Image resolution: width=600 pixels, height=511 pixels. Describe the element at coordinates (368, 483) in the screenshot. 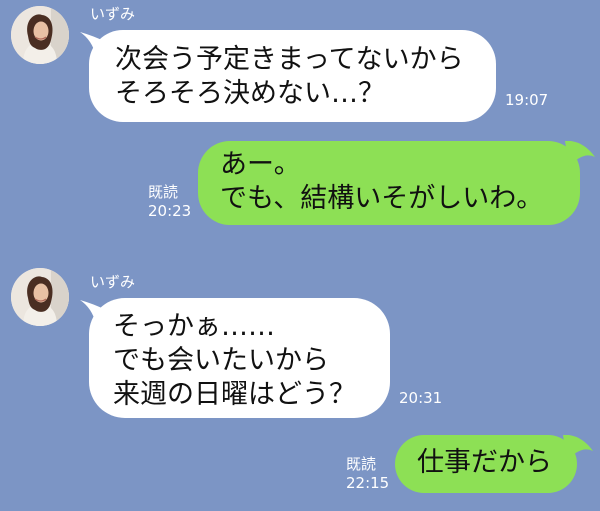

I see `message-time: 22:15` at that location.